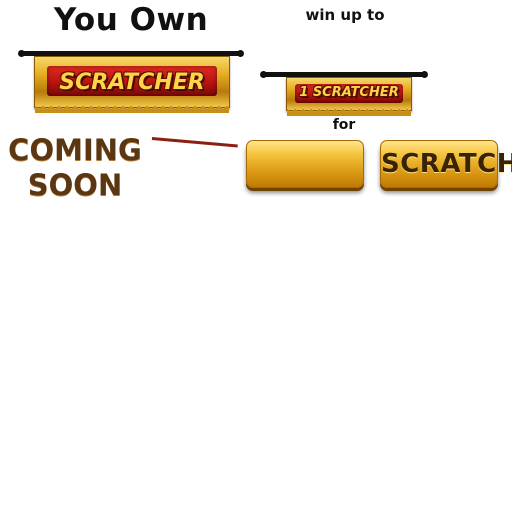 This screenshot has height=512, width=512. Describe the element at coordinates (194, 142) in the screenshot. I see `divider-line` at that location.